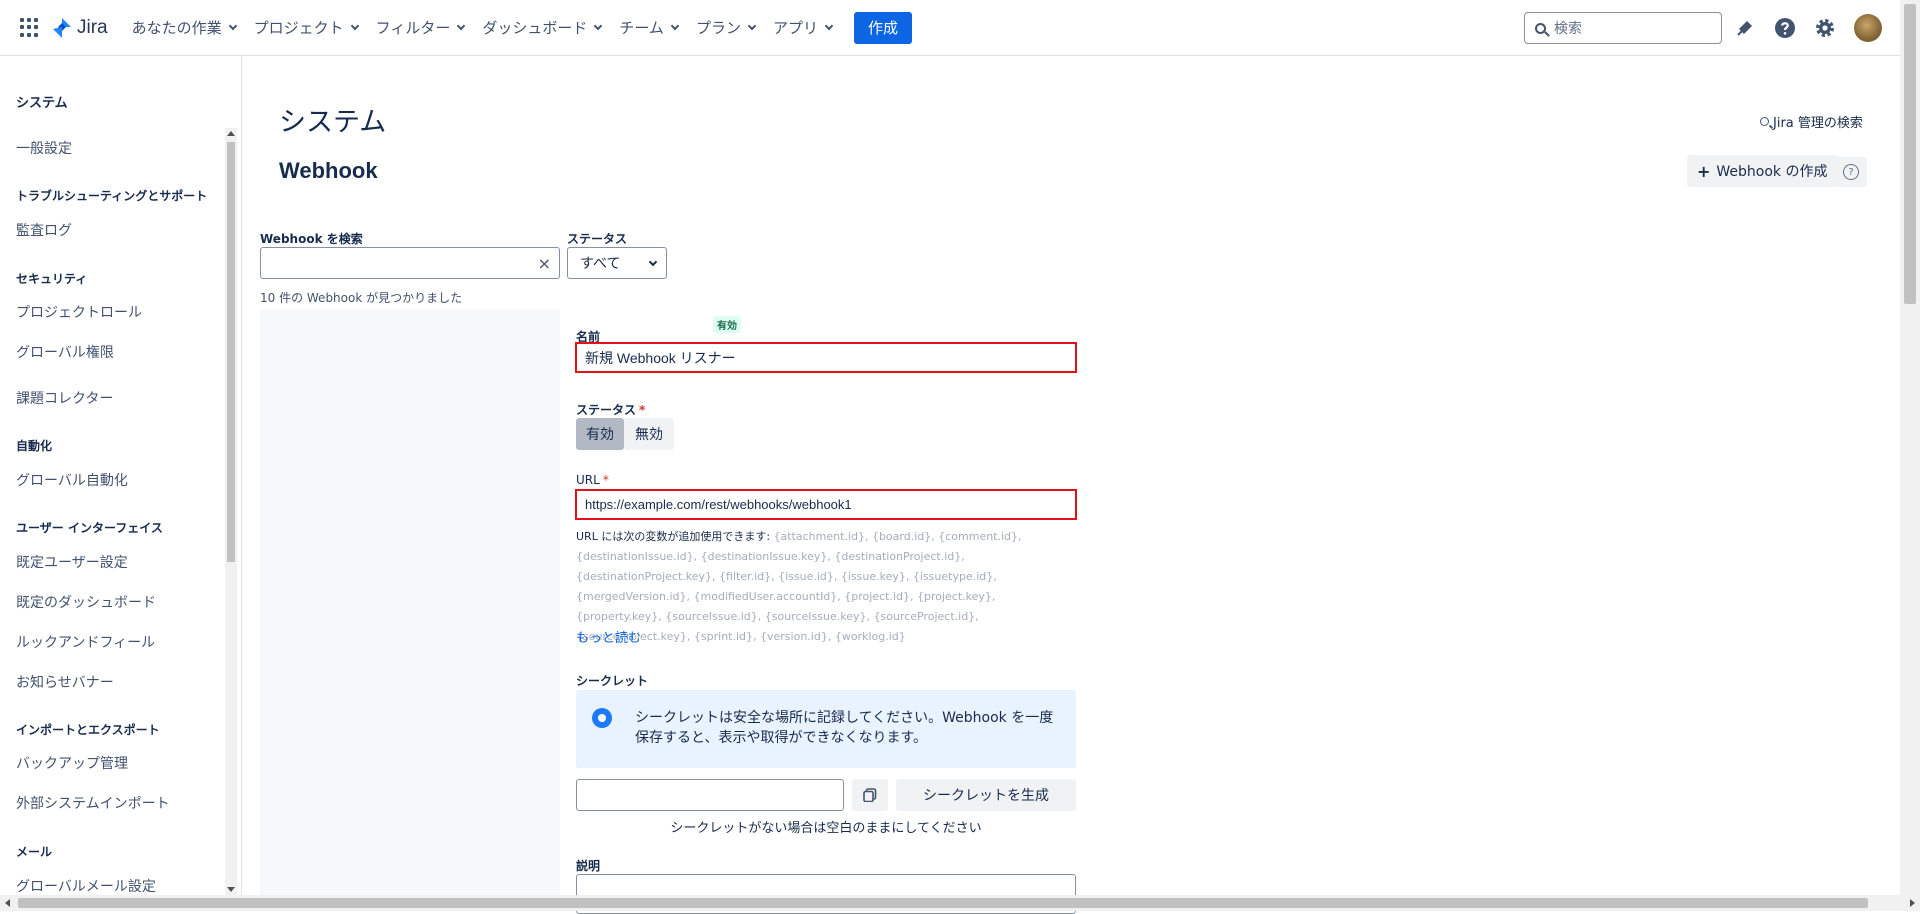 The height and width of the screenshot is (914, 1920). What do you see at coordinates (34, 446) in the screenshot?
I see `sidebar-section-automation: 自動化` at bounding box center [34, 446].